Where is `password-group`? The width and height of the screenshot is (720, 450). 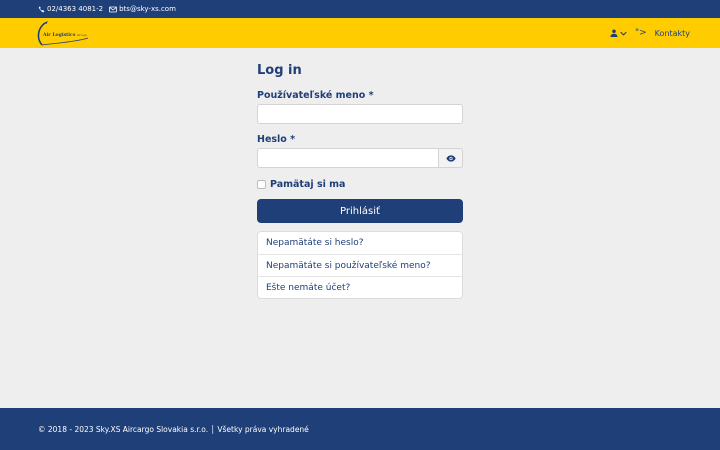
password-group is located at coordinates (360, 158).